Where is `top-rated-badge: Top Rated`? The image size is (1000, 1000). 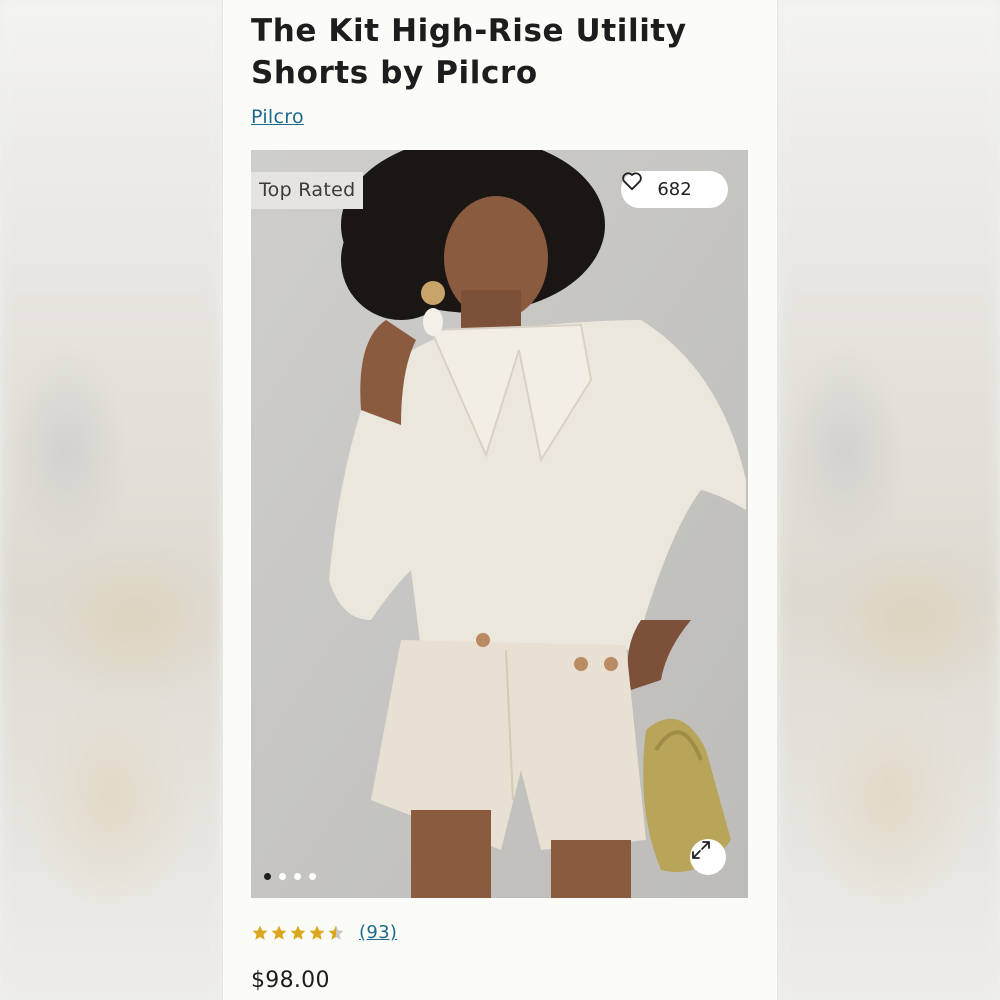
top-rated-badge: Top Rated is located at coordinates (307, 190).